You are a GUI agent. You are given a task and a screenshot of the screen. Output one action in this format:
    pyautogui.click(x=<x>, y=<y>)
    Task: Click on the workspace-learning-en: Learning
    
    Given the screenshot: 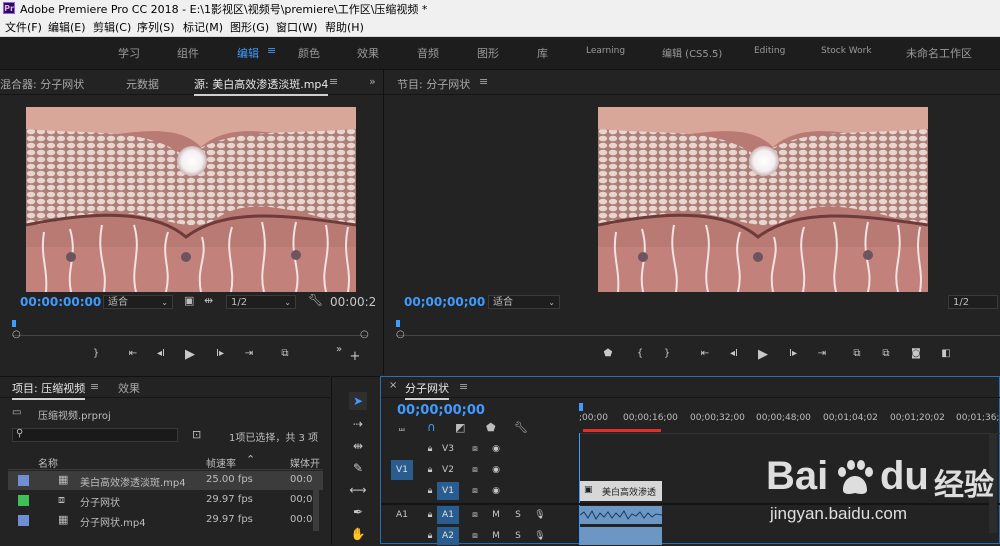 What is the action you would take?
    pyautogui.click(x=605, y=51)
    